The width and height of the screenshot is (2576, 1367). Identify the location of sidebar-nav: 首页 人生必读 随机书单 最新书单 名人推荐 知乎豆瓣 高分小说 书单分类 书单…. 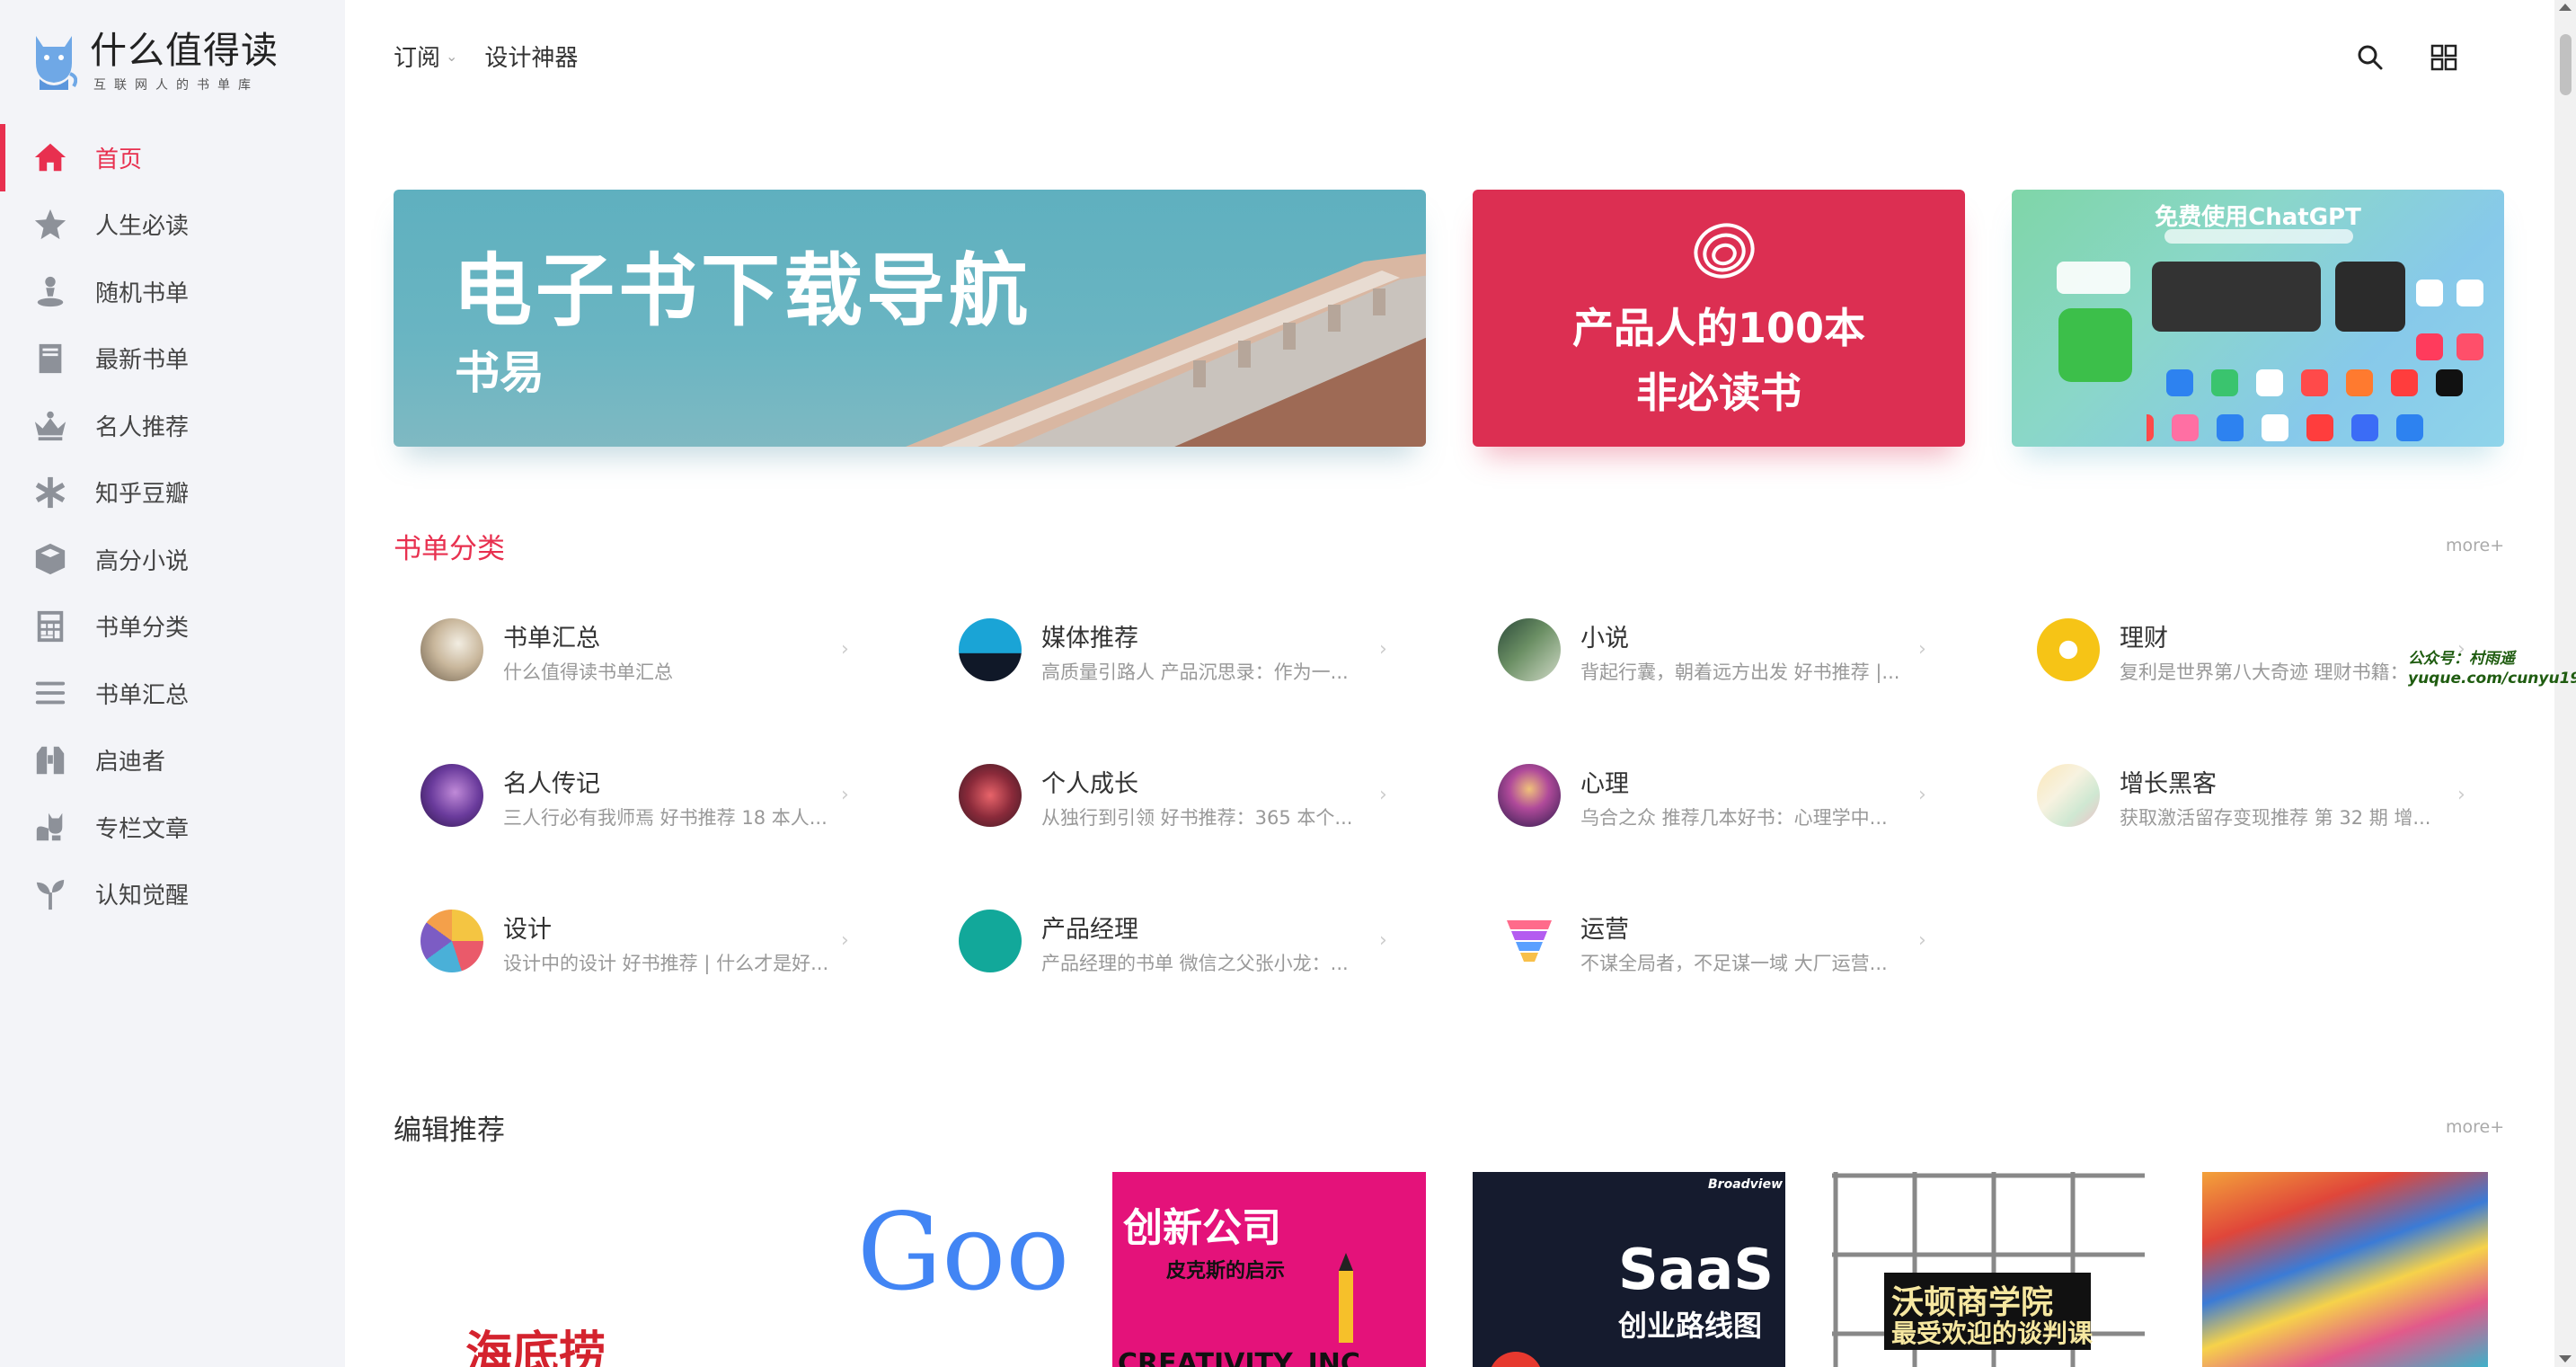
(173, 526).